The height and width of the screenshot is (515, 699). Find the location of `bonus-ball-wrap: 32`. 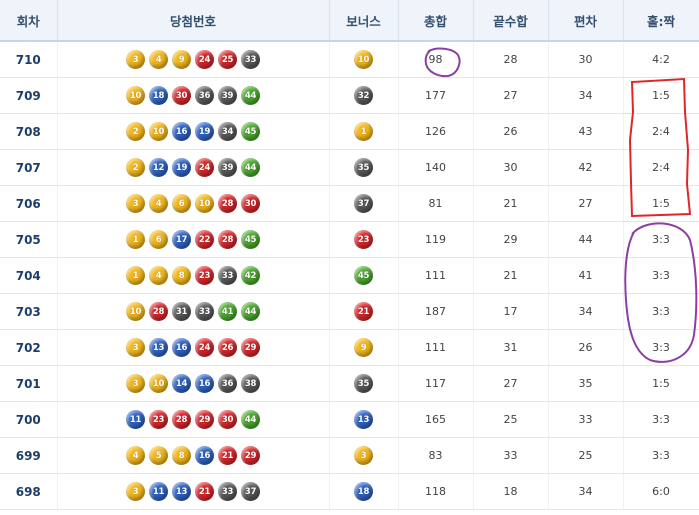

bonus-ball-wrap: 32 is located at coordinates (364, 95).